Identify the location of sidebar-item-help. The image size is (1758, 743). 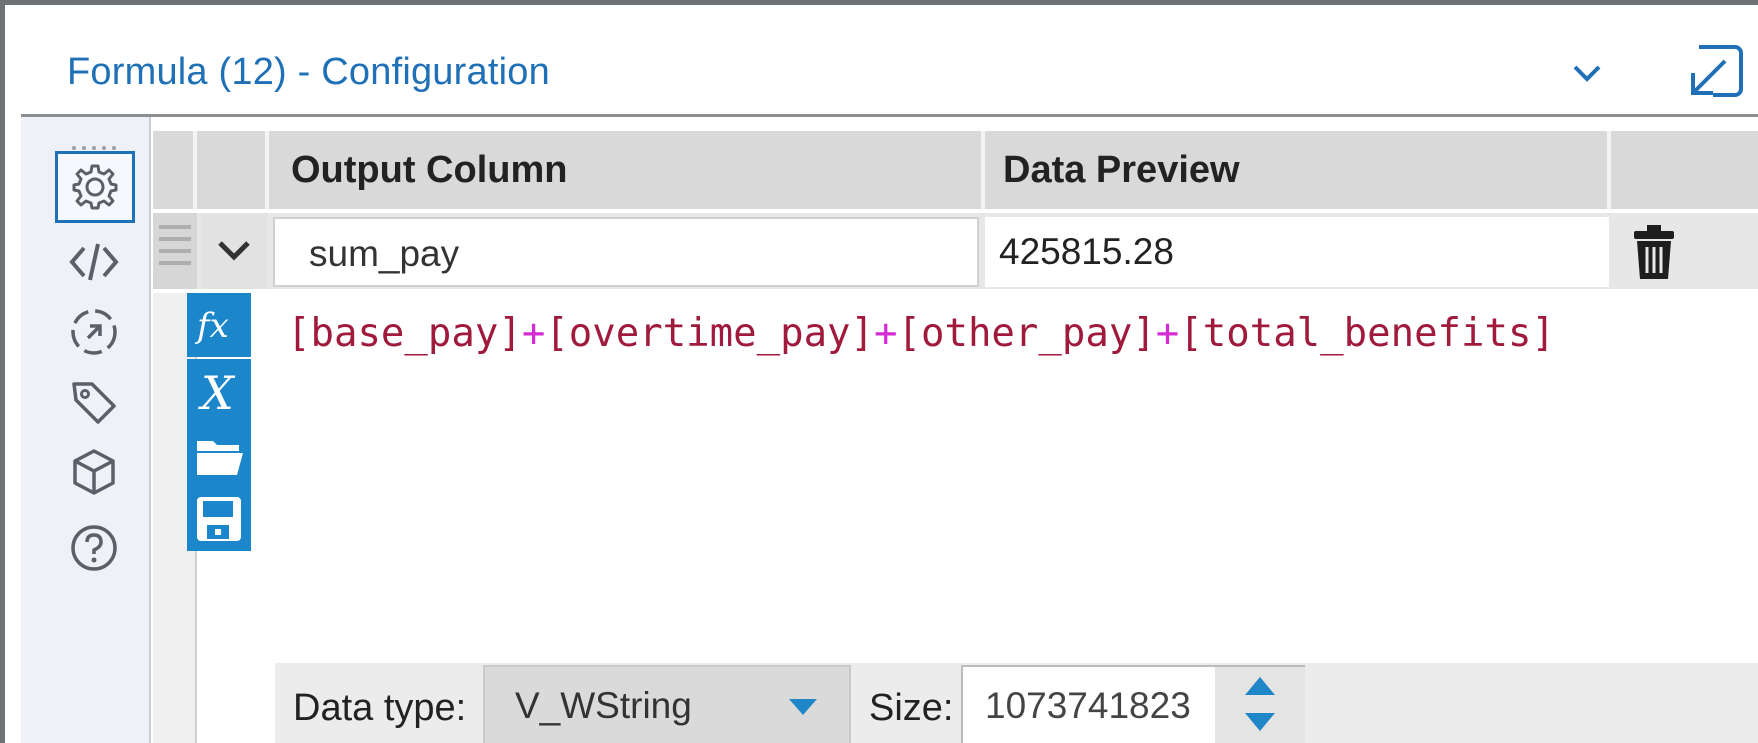
(94, 548).